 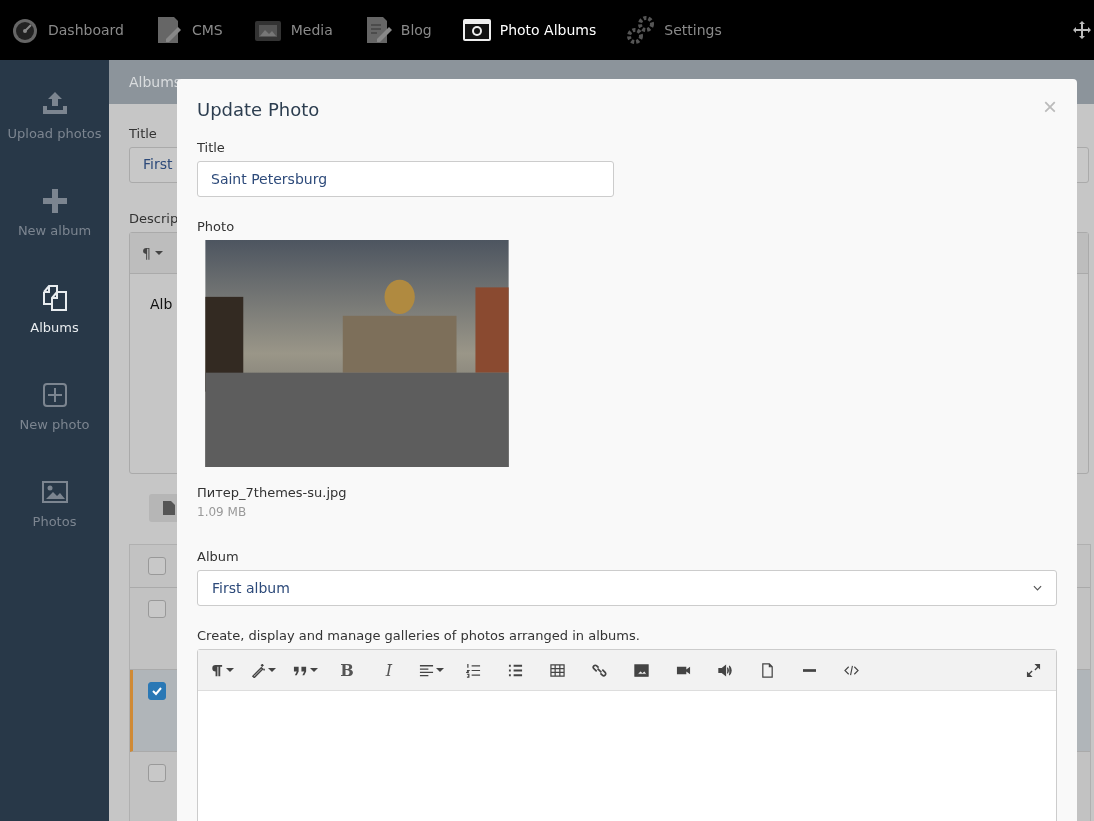 I want to click on copy-icon, so click(x=54, y=298).